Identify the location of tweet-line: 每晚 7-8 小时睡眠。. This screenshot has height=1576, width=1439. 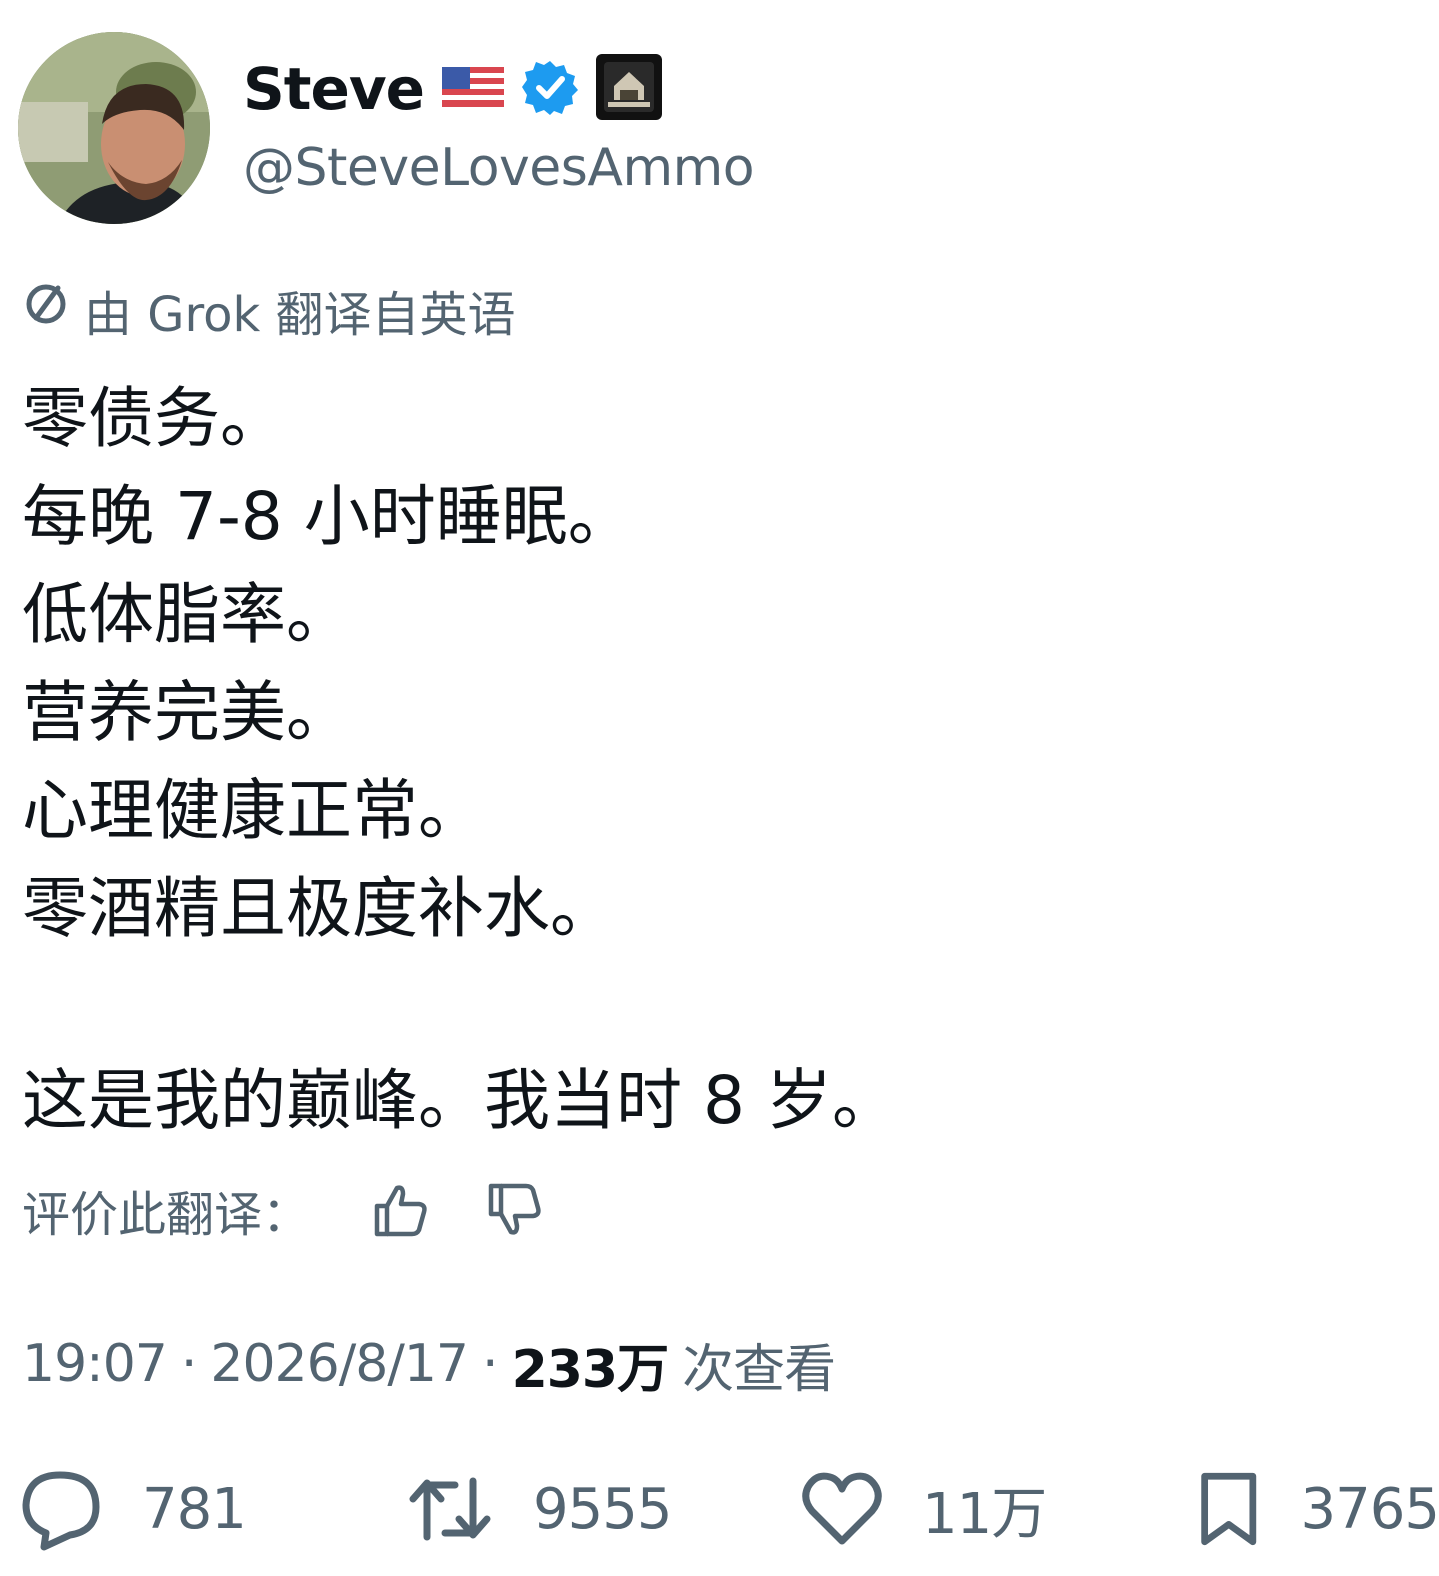
(328, 516).